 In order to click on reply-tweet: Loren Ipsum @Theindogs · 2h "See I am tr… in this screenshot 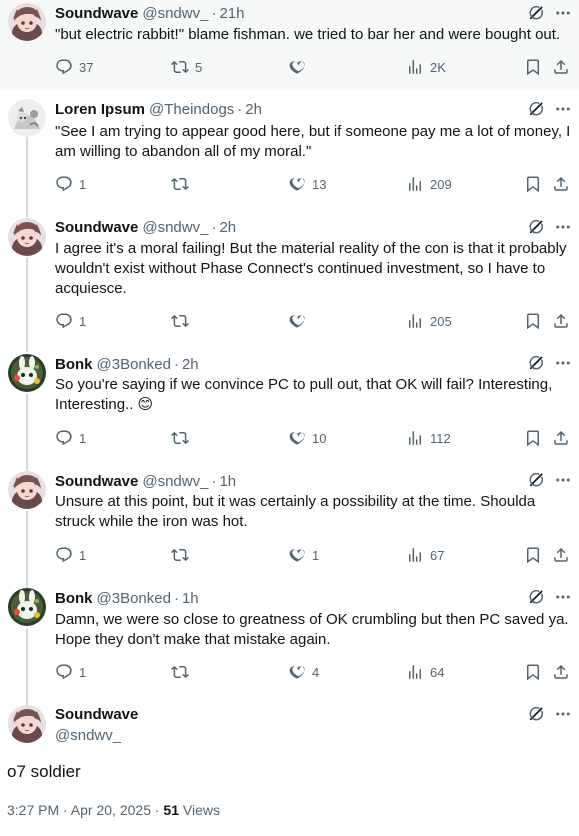, I will do `click(289, 150)`.